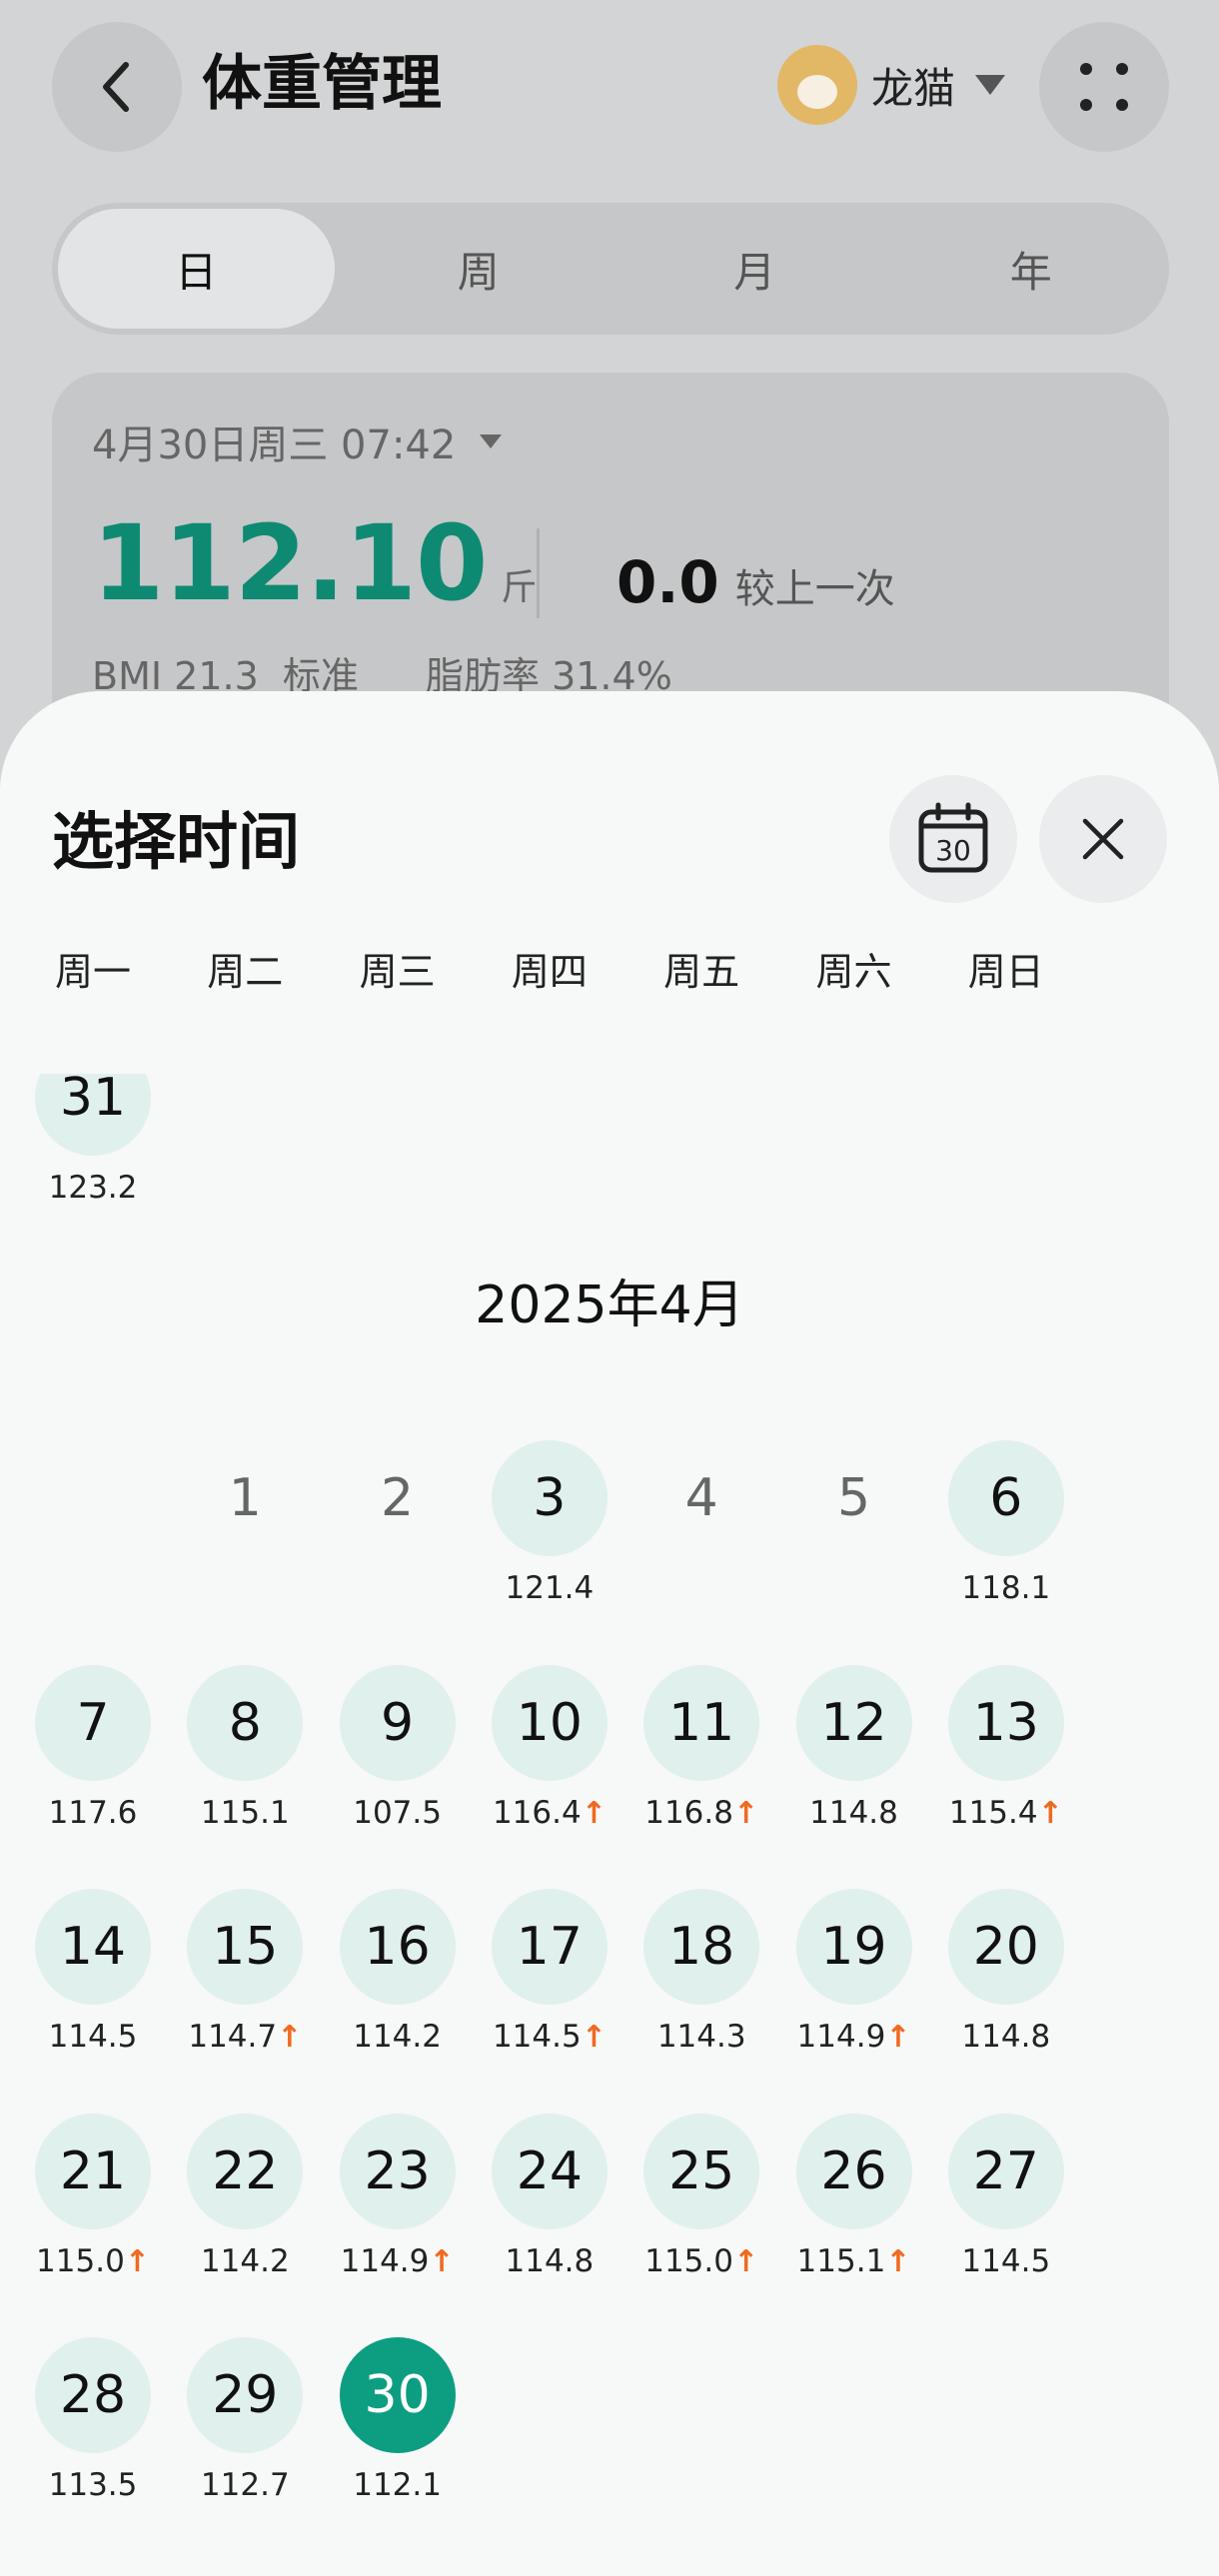 This screenshot has height=2576, width=1219. I want to click on day-weight-value: 114.9↑, so click(398, 2261).